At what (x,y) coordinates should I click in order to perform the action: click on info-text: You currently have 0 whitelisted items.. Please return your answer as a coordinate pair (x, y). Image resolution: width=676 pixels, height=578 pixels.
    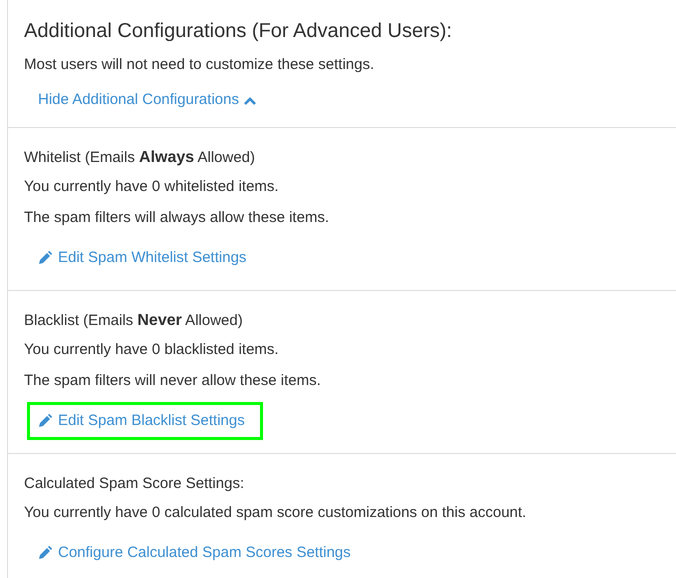
    Looking at the image, I should click on (152, 187).